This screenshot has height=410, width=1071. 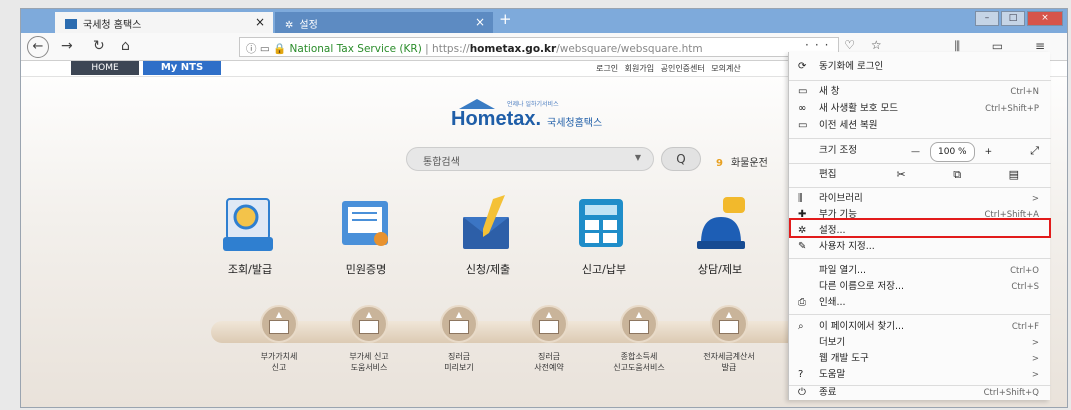 I want to click on new-tab-button: +, so click(x=505, y=19).